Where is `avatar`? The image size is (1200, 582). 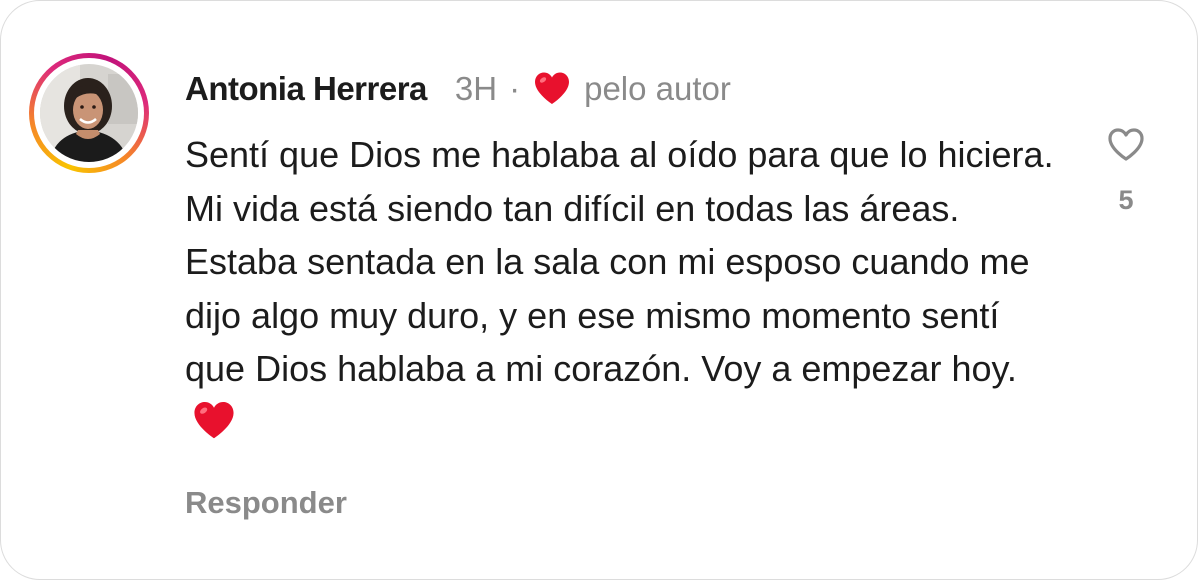
avatar is located at coordinates (89, 113).